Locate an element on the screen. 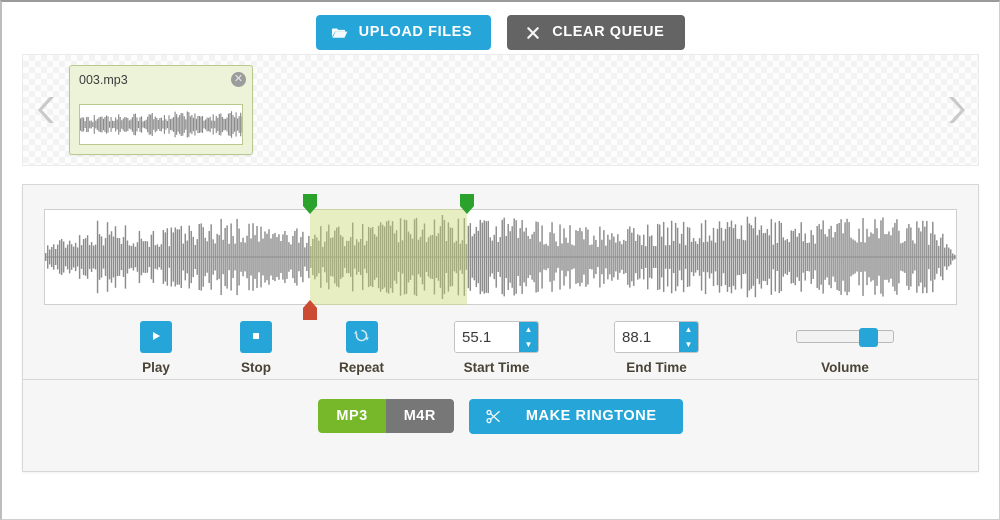 The image size is (1000, 520). top-toolbar: UPLOAD FILES CLEAR QUEUE is located at coordinates (500, 28).